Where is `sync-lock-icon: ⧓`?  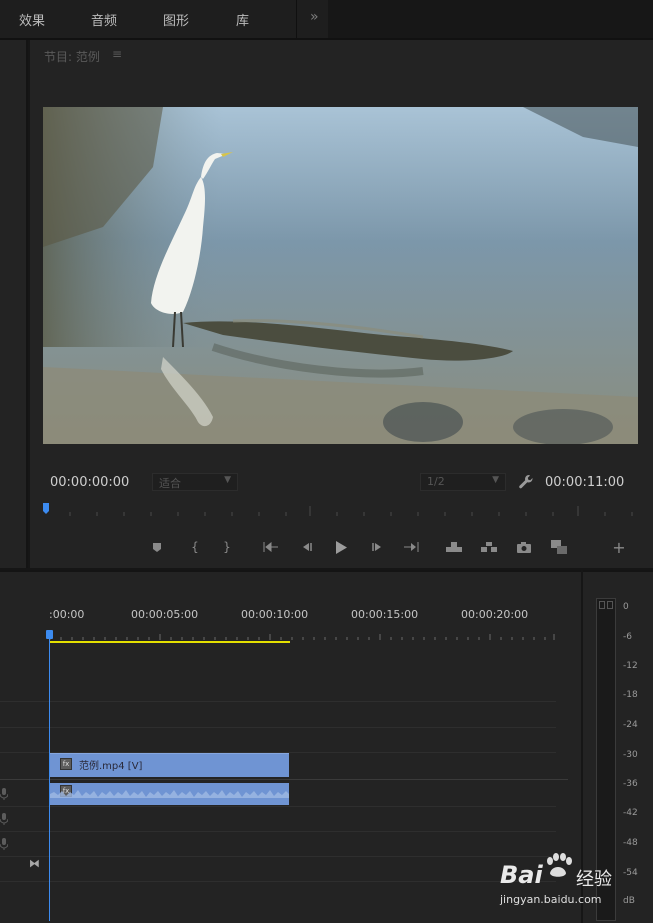
sync-lock-icon: ⧓ is located at coordinates (34, 863).